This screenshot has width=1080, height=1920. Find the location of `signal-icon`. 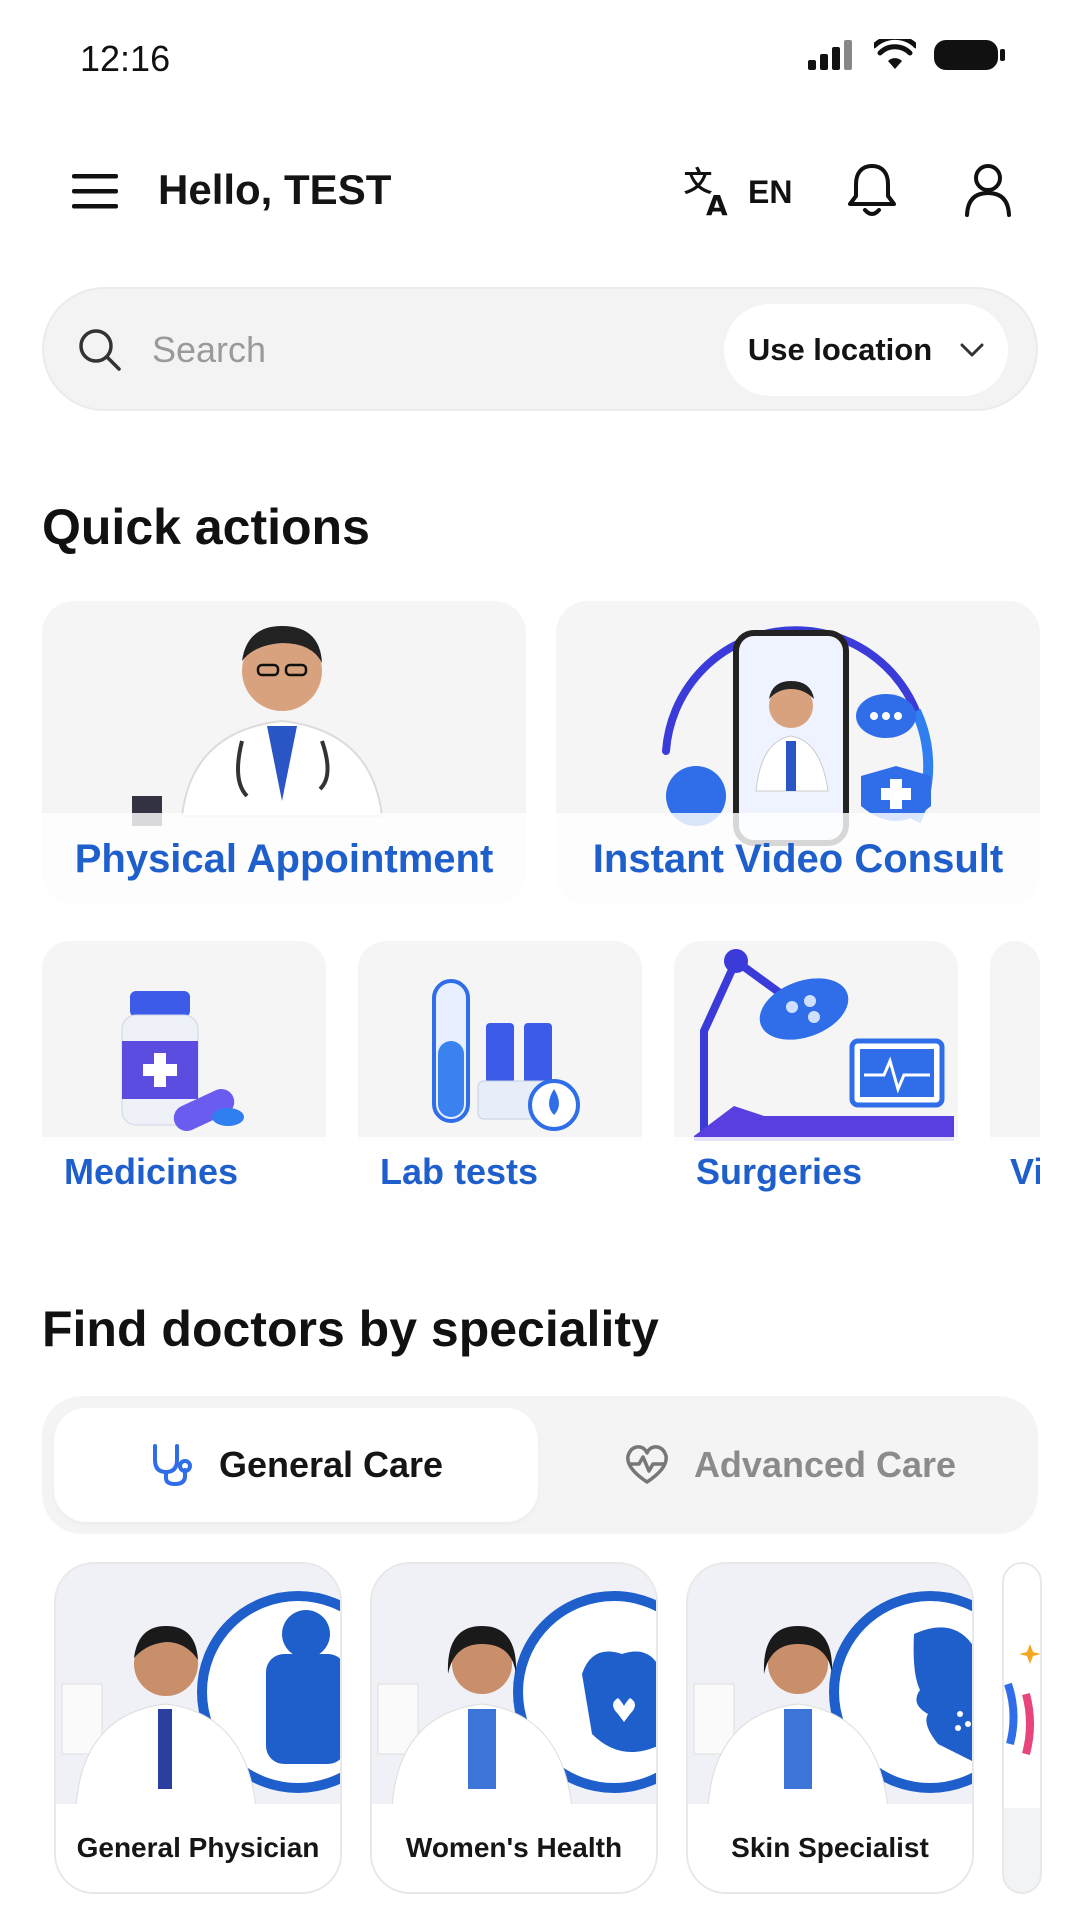

signal-icon is located at coordinates (830, 55).